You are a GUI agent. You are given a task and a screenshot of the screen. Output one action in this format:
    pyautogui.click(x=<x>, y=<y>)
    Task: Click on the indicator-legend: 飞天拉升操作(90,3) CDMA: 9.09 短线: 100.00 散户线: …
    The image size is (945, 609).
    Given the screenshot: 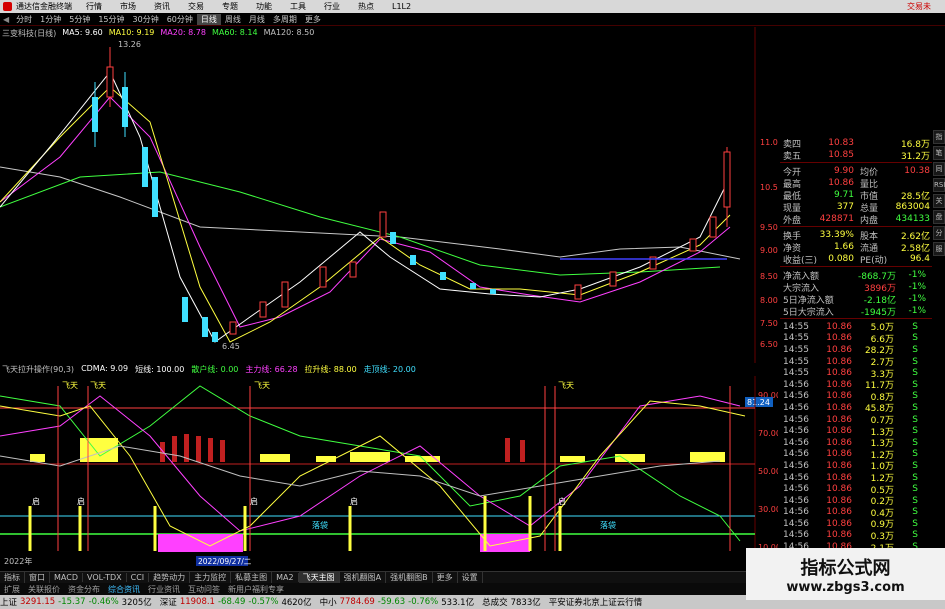 What is the action you would take?
    pyautogui.click(x=209, y=369)
    